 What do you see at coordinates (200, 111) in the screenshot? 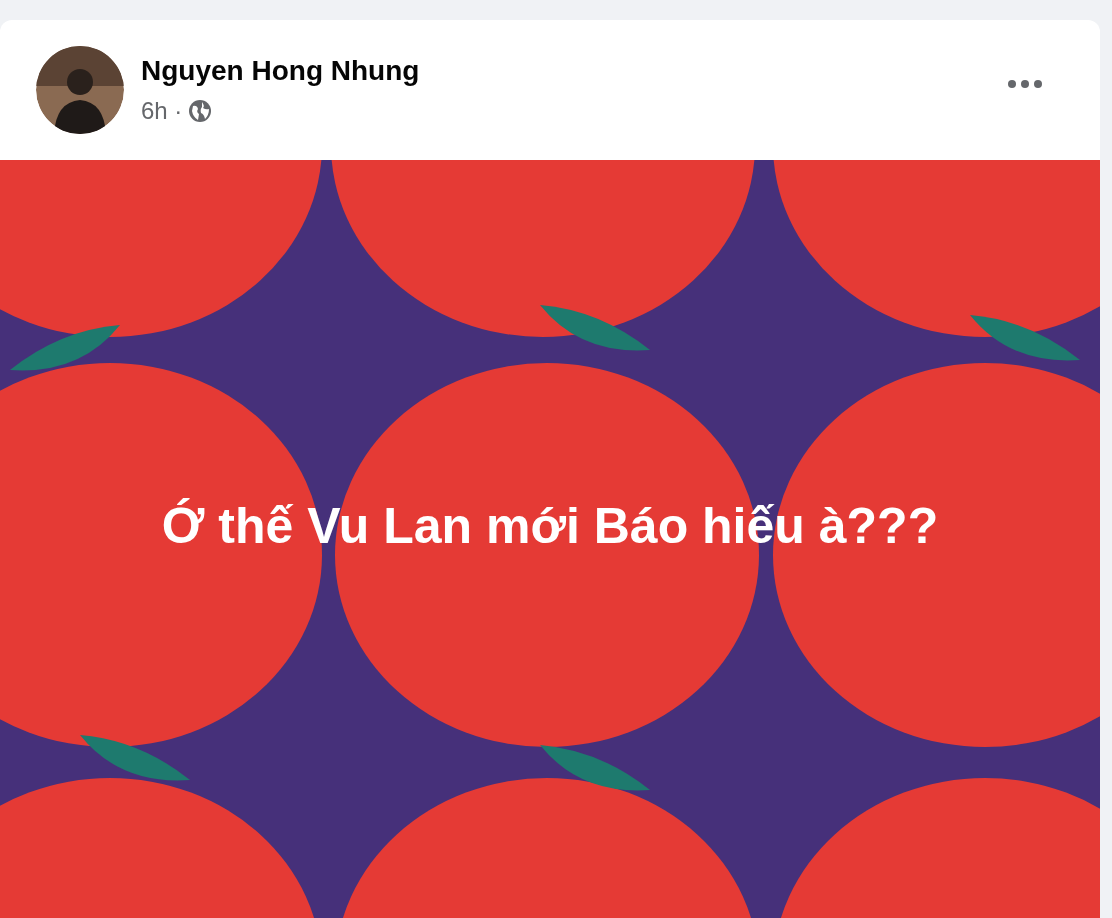
I see `globe-icon` at bounding box center [200, 111].